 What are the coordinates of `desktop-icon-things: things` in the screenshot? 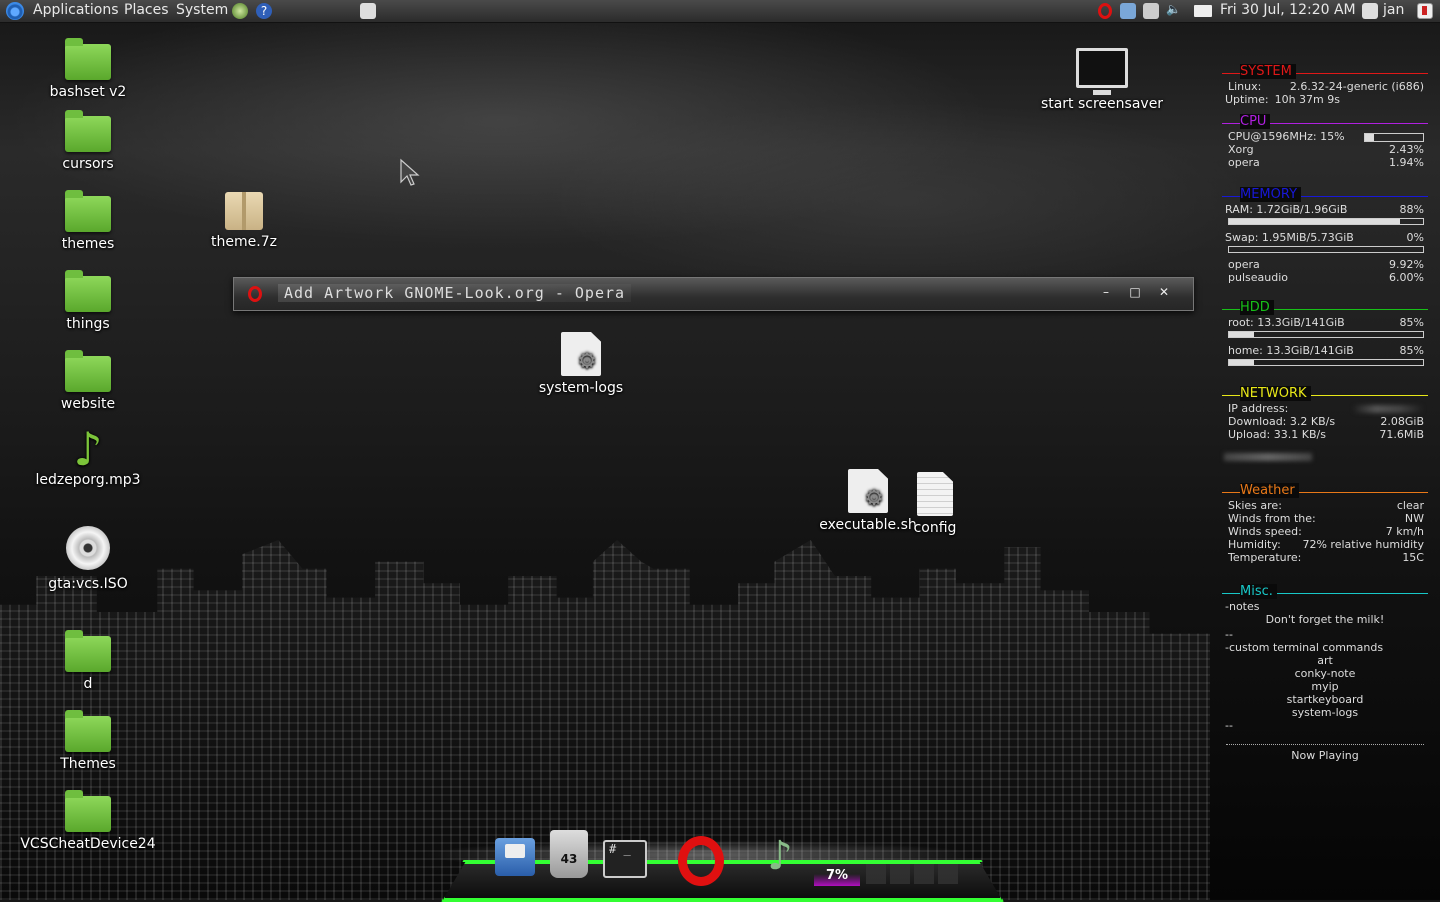 It's located at (88, 301).